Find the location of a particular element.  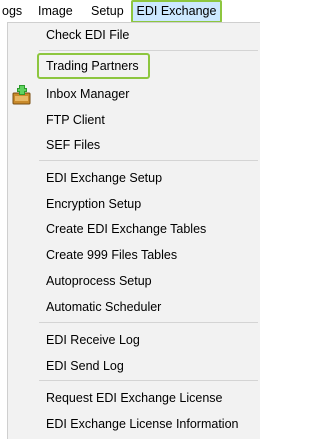

menu-bar: ogs Image Setup EDI Exchange is located at coordinates (131, 11).